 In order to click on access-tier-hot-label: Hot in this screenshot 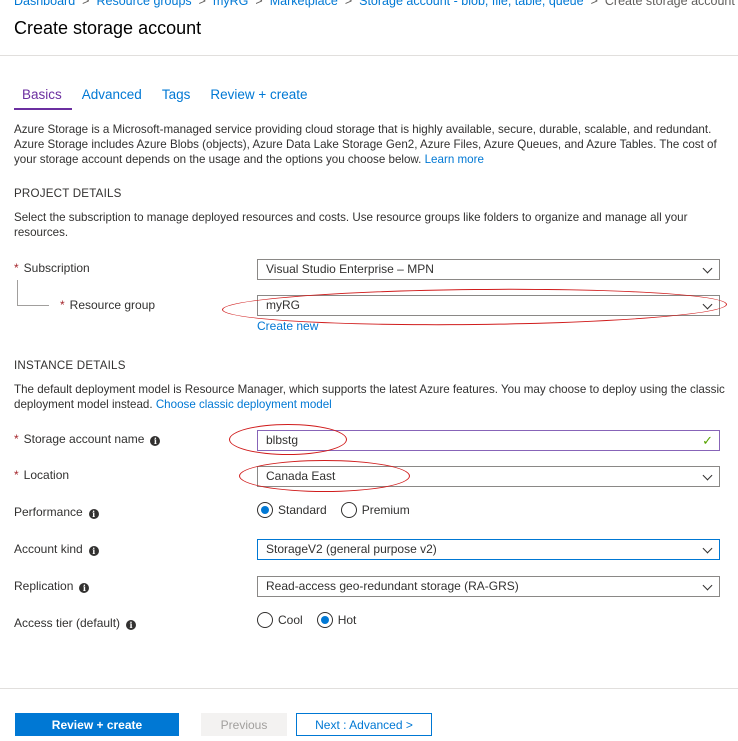, I will do `click(347, 620)`.